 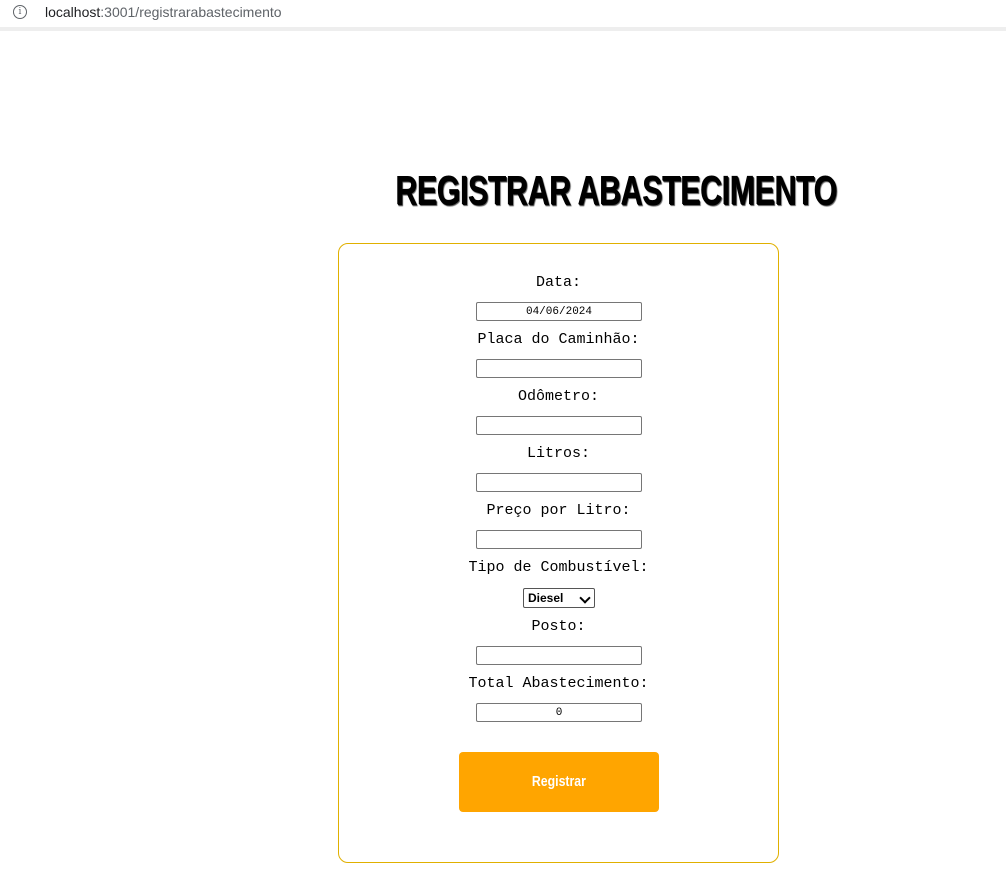 I want to click on register-button-label: Registrar, so click(x=558, y=781).